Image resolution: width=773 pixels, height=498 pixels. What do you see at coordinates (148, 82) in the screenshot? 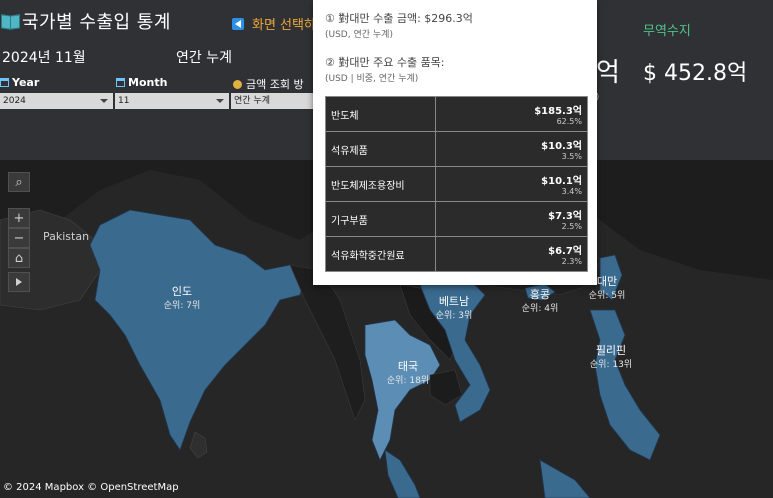
I see `month-label-text: Month` at bounding box center [148, 82].